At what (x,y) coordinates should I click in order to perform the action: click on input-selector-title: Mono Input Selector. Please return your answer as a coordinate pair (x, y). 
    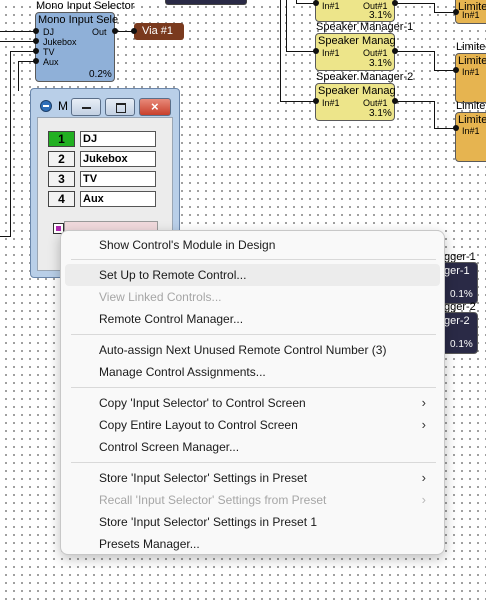
    Looking at the image, I should click on (85, 6).